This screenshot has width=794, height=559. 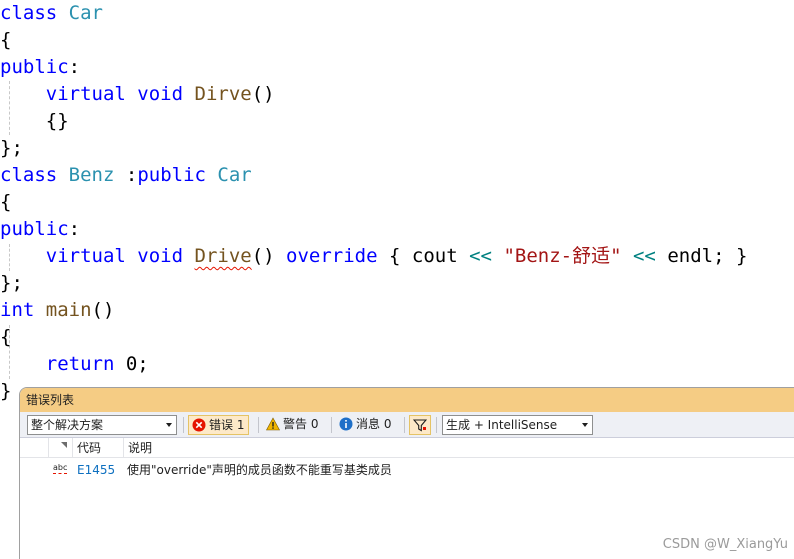 What do you see at coordinates (273, 424) in the screenshot?
I see `warning-icon` at bounding box center [273, 424].